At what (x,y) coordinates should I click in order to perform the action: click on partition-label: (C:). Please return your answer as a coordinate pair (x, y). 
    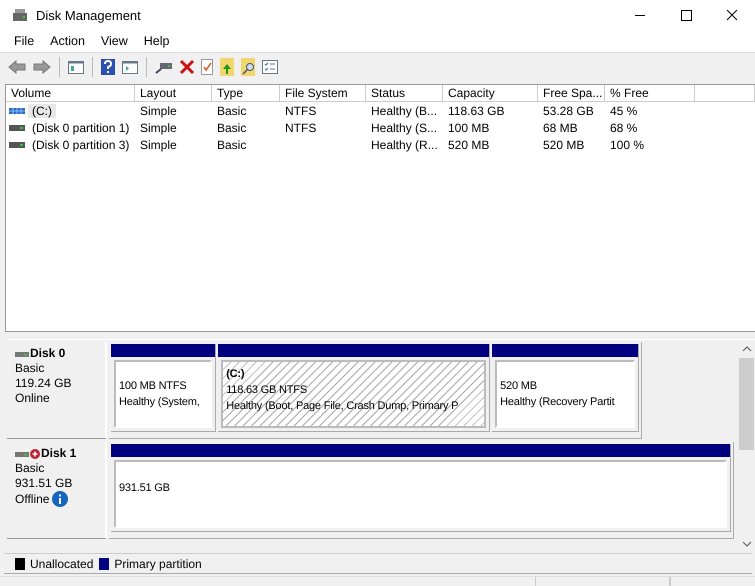
    Looking at the image, I should click on (236, 374).